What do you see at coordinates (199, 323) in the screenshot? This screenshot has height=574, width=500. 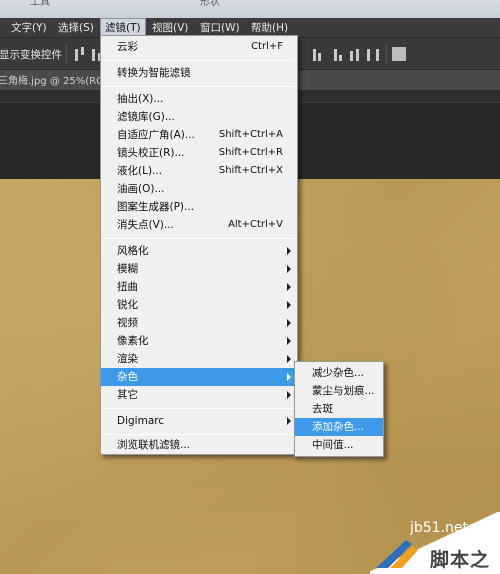 I see `menu-item-video: 视频` at bounding box center [199, 323].